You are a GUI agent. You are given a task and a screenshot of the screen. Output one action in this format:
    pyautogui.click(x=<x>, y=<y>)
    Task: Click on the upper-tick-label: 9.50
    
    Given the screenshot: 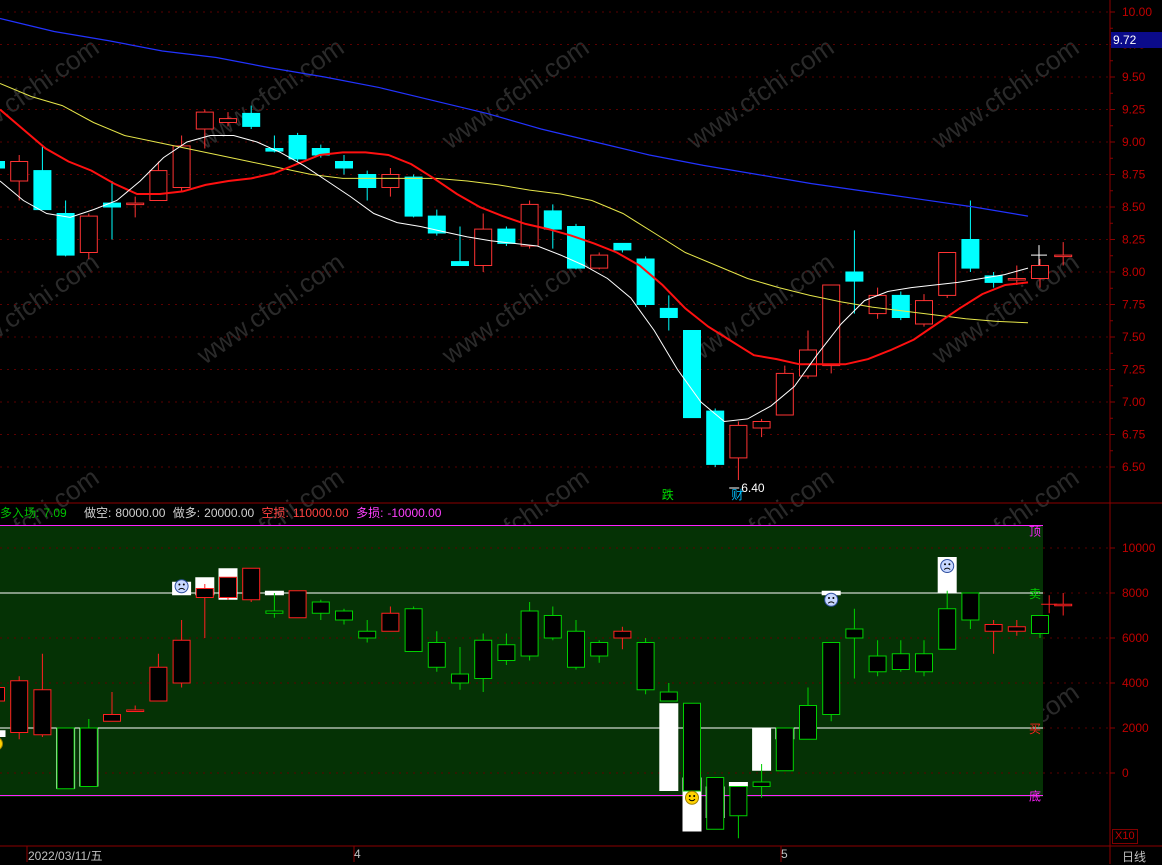 What is the action you would take?
    pyautogui.click(x=1134, y=77)
    